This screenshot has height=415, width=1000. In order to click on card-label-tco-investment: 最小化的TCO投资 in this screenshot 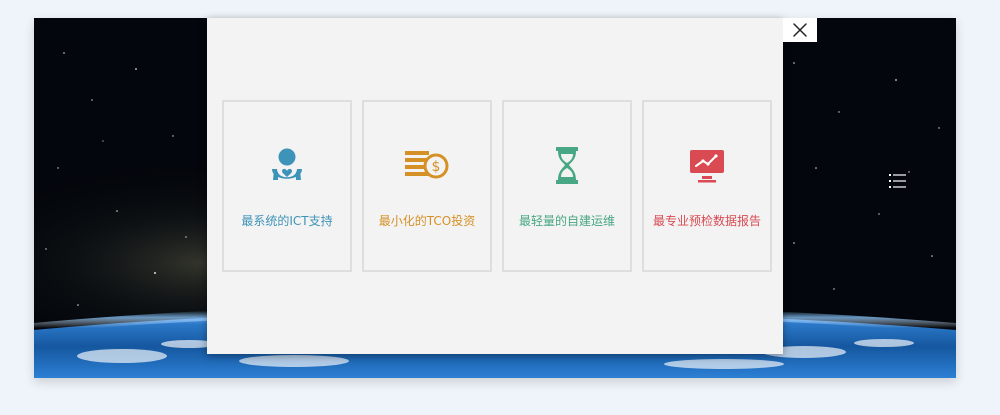, I will do `click(427, 221)`.